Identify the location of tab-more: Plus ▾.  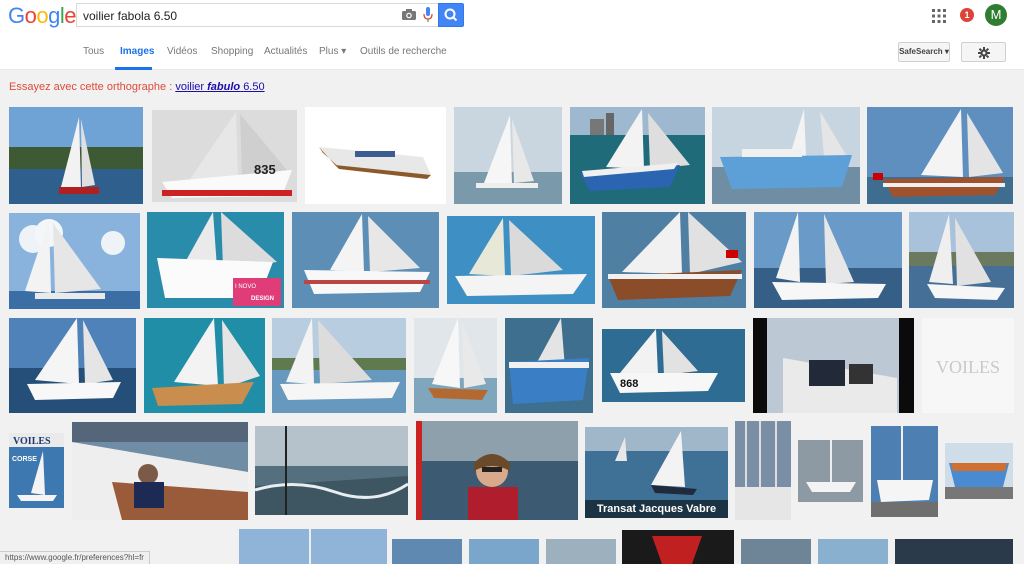
(332, 51).